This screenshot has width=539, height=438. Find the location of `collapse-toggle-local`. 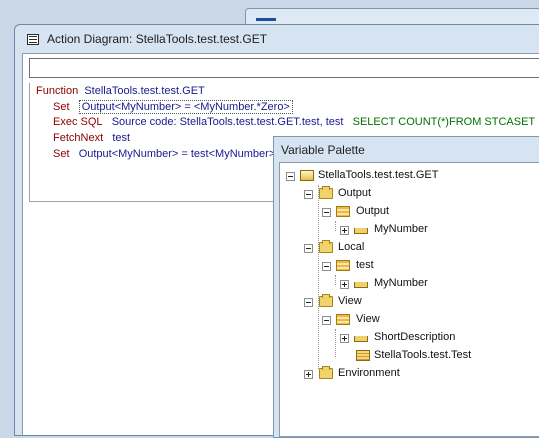

collapse-toggle-local is located at coordinates (308, 248).